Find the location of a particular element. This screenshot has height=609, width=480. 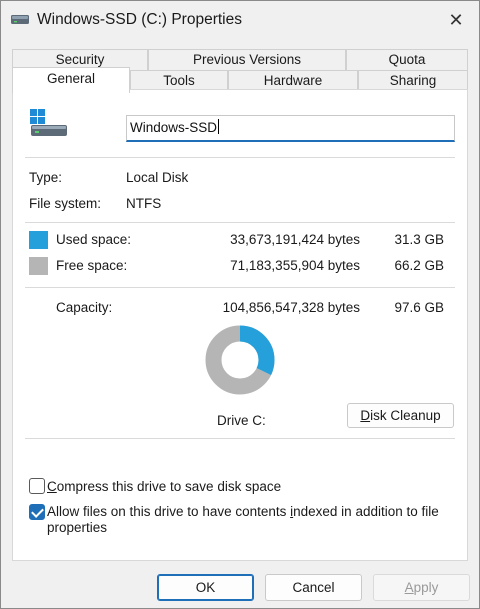

type-value: Local Disk is located at coordinates (157, 177).